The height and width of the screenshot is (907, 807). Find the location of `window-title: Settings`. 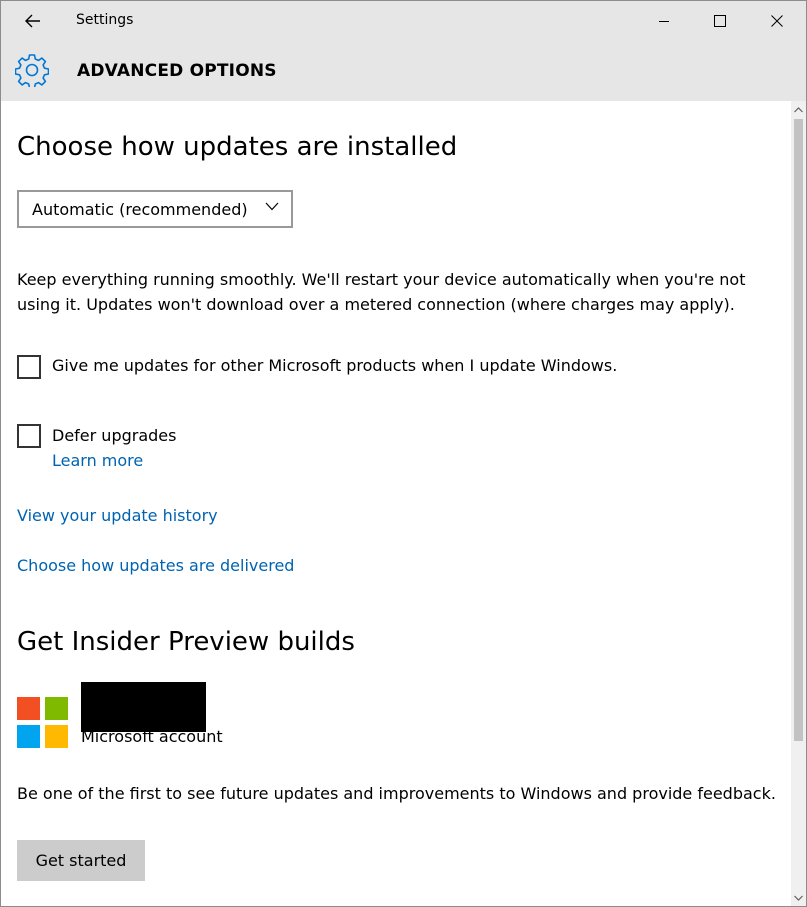

window-title: Settings is located at coordinates (105, 20).